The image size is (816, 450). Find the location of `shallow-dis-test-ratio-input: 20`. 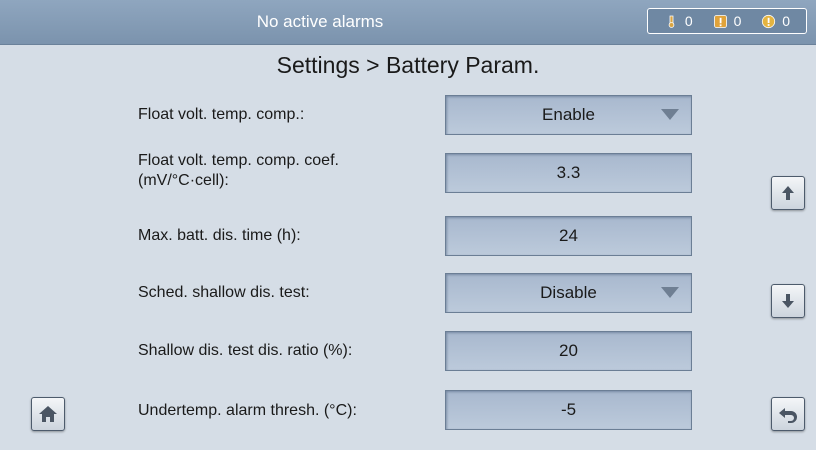

shallow-dis-test-ratio-input: 20 is located at coordinates (568, 351).